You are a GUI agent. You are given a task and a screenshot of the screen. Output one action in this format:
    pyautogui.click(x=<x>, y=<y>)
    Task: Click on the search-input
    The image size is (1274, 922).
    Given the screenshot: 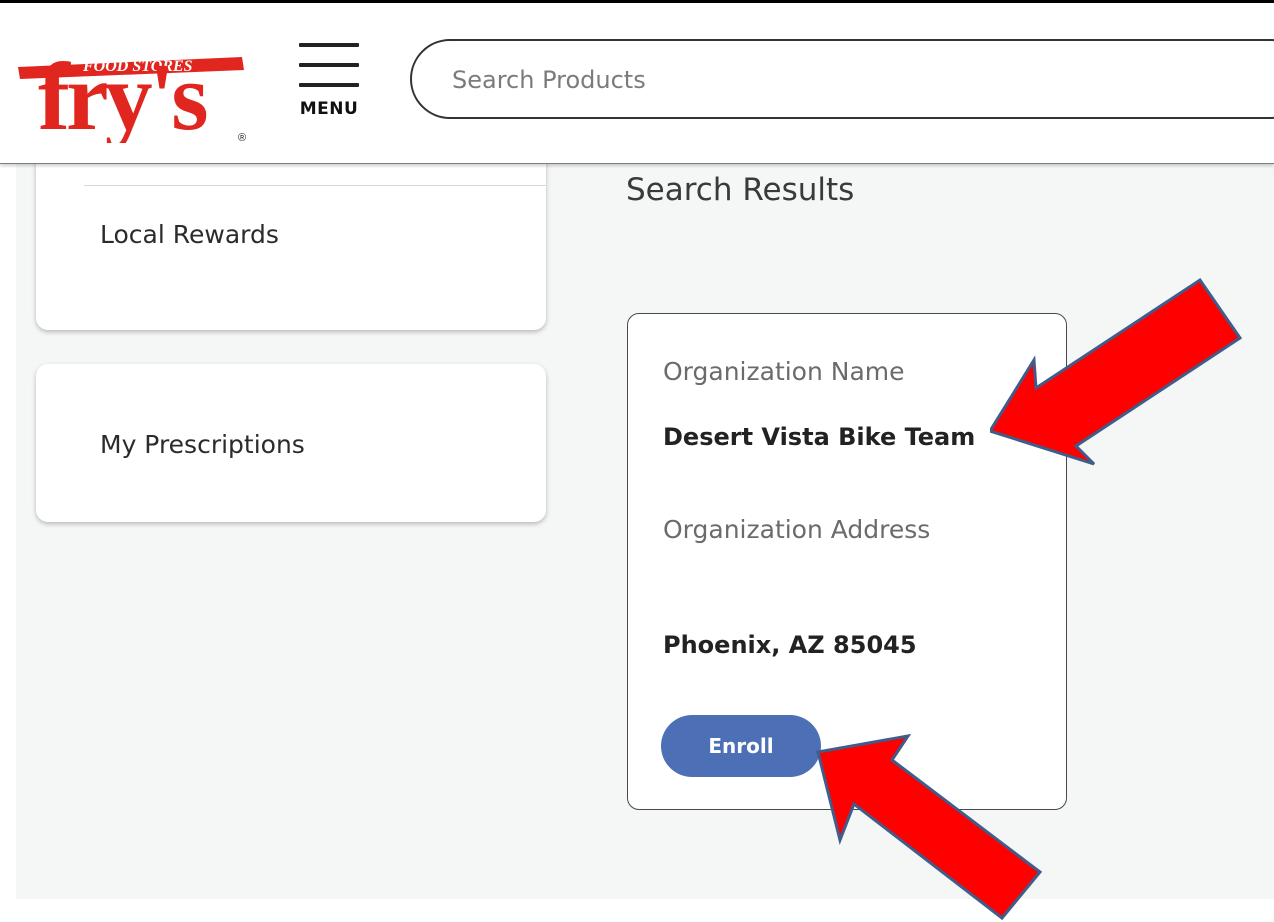 What is the action you would take?
    pyautogui.click(x=842, y=80)
    